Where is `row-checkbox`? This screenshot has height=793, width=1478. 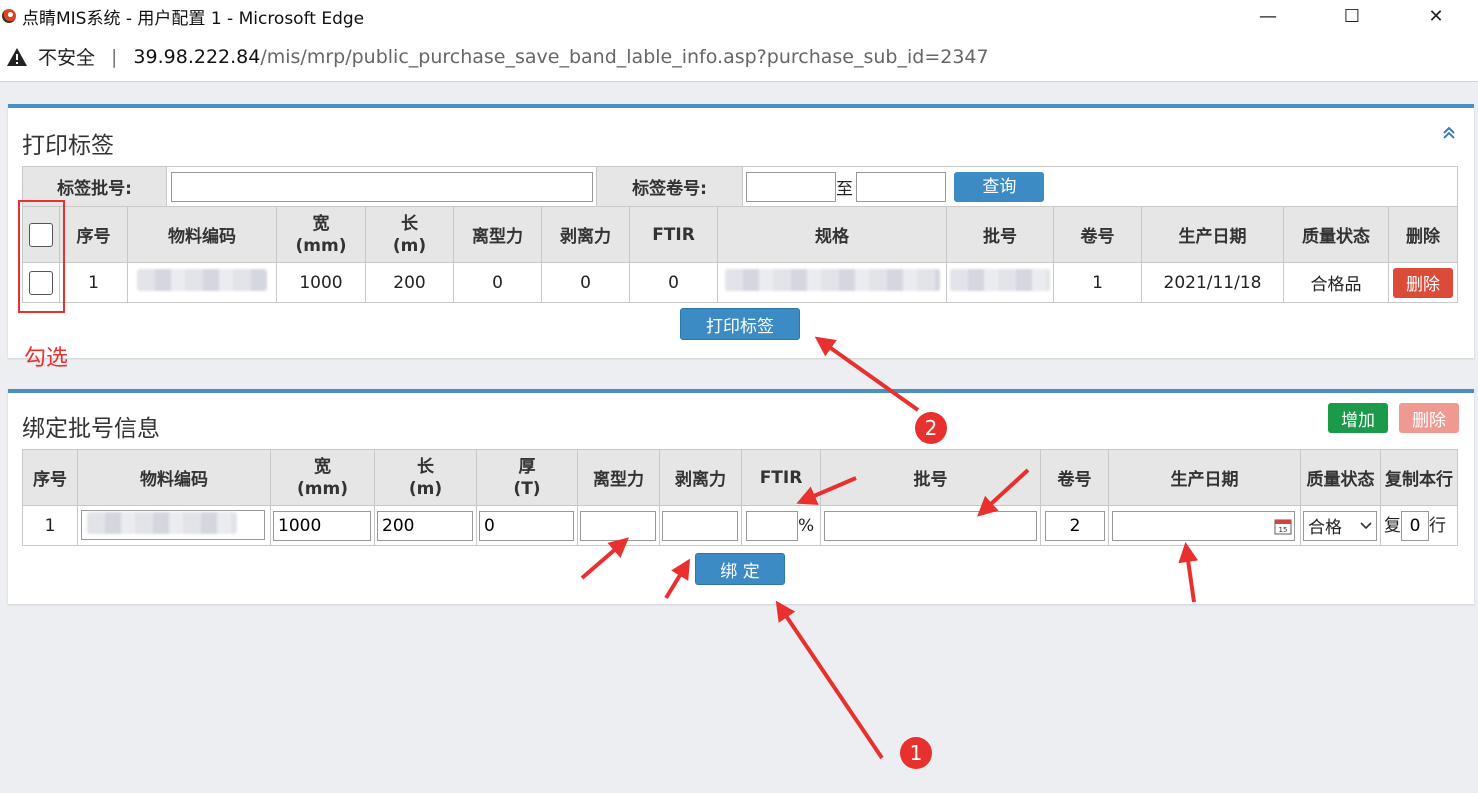 row-checkbox is located at coordinates (41, 282).